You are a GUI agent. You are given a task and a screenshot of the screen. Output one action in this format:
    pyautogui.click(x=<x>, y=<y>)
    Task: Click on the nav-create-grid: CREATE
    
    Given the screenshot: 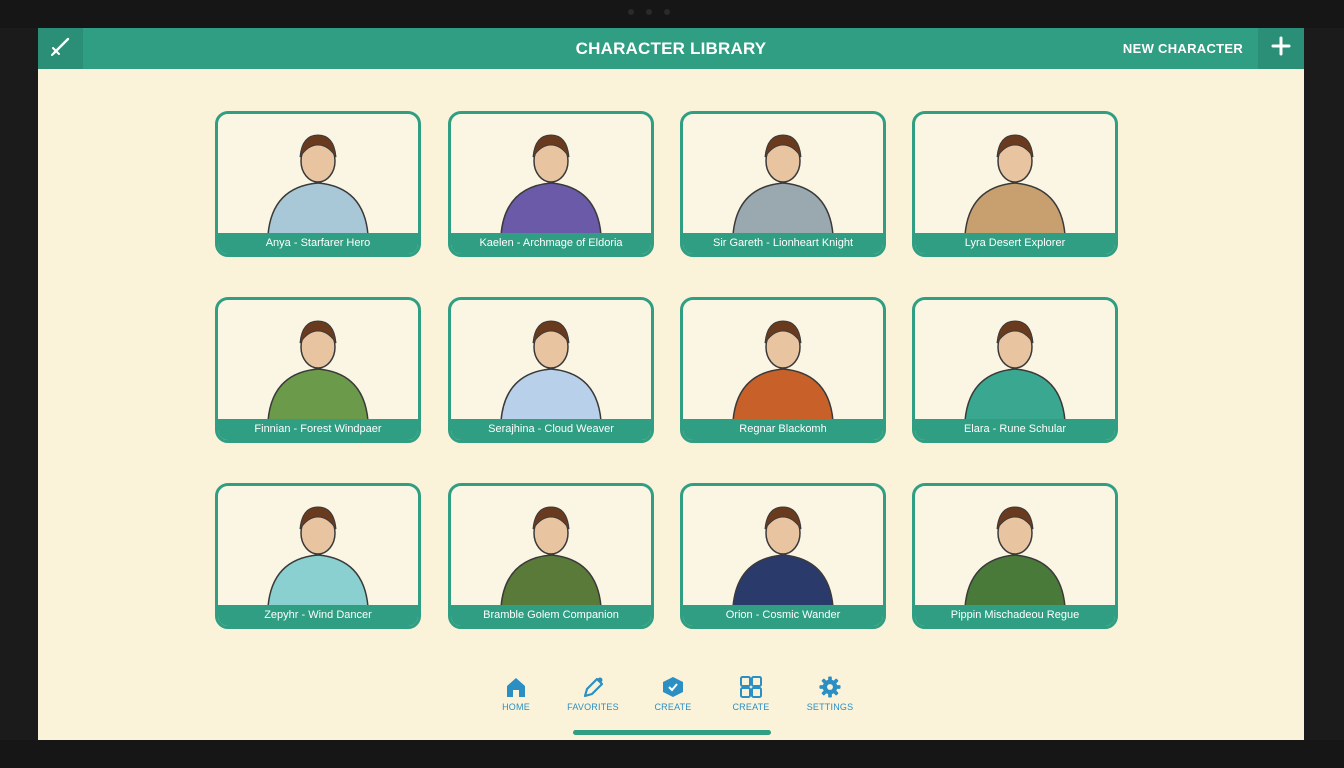 What is the action you would take?
    pyautogui.click(x=751, y=697)
    